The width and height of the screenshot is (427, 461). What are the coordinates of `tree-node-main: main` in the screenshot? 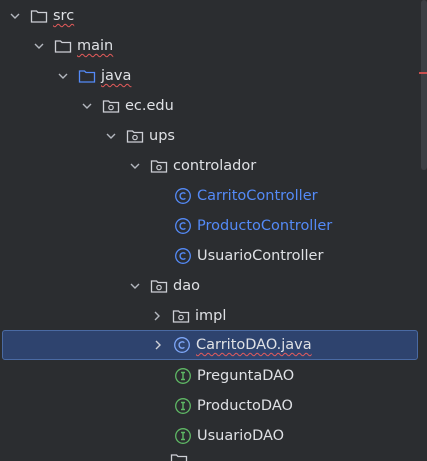 It's located at (210, 46).